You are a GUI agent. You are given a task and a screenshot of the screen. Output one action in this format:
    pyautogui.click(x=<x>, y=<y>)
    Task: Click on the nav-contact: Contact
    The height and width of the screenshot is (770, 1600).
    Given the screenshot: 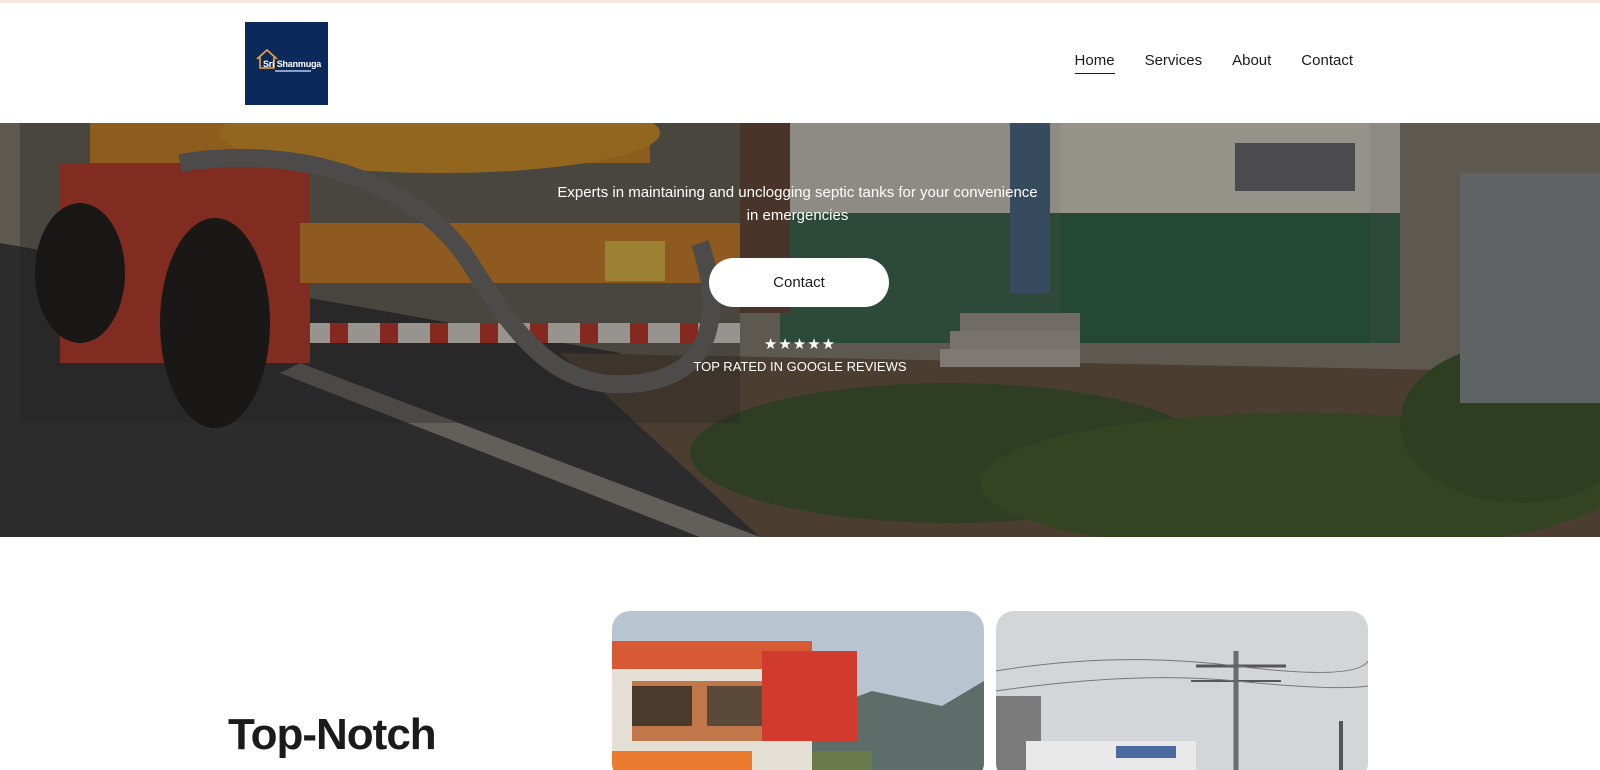 What is the action you would take?
    pyautogui.click(x=1327, y=63)
    